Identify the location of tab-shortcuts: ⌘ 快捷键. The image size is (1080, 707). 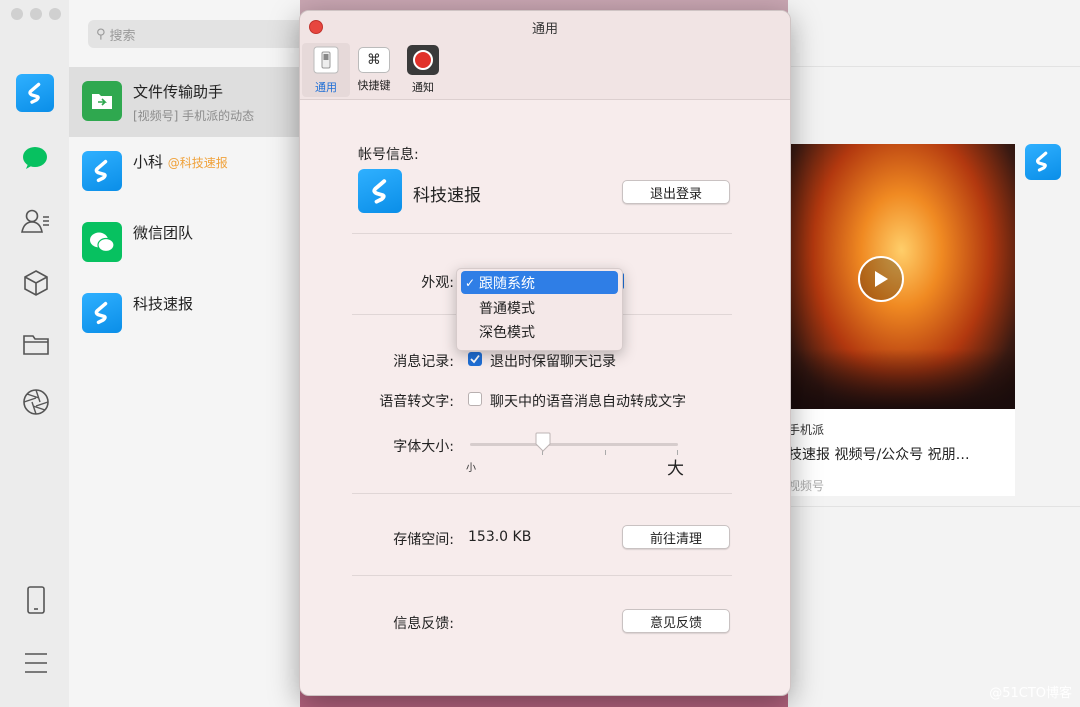
(374, 70).